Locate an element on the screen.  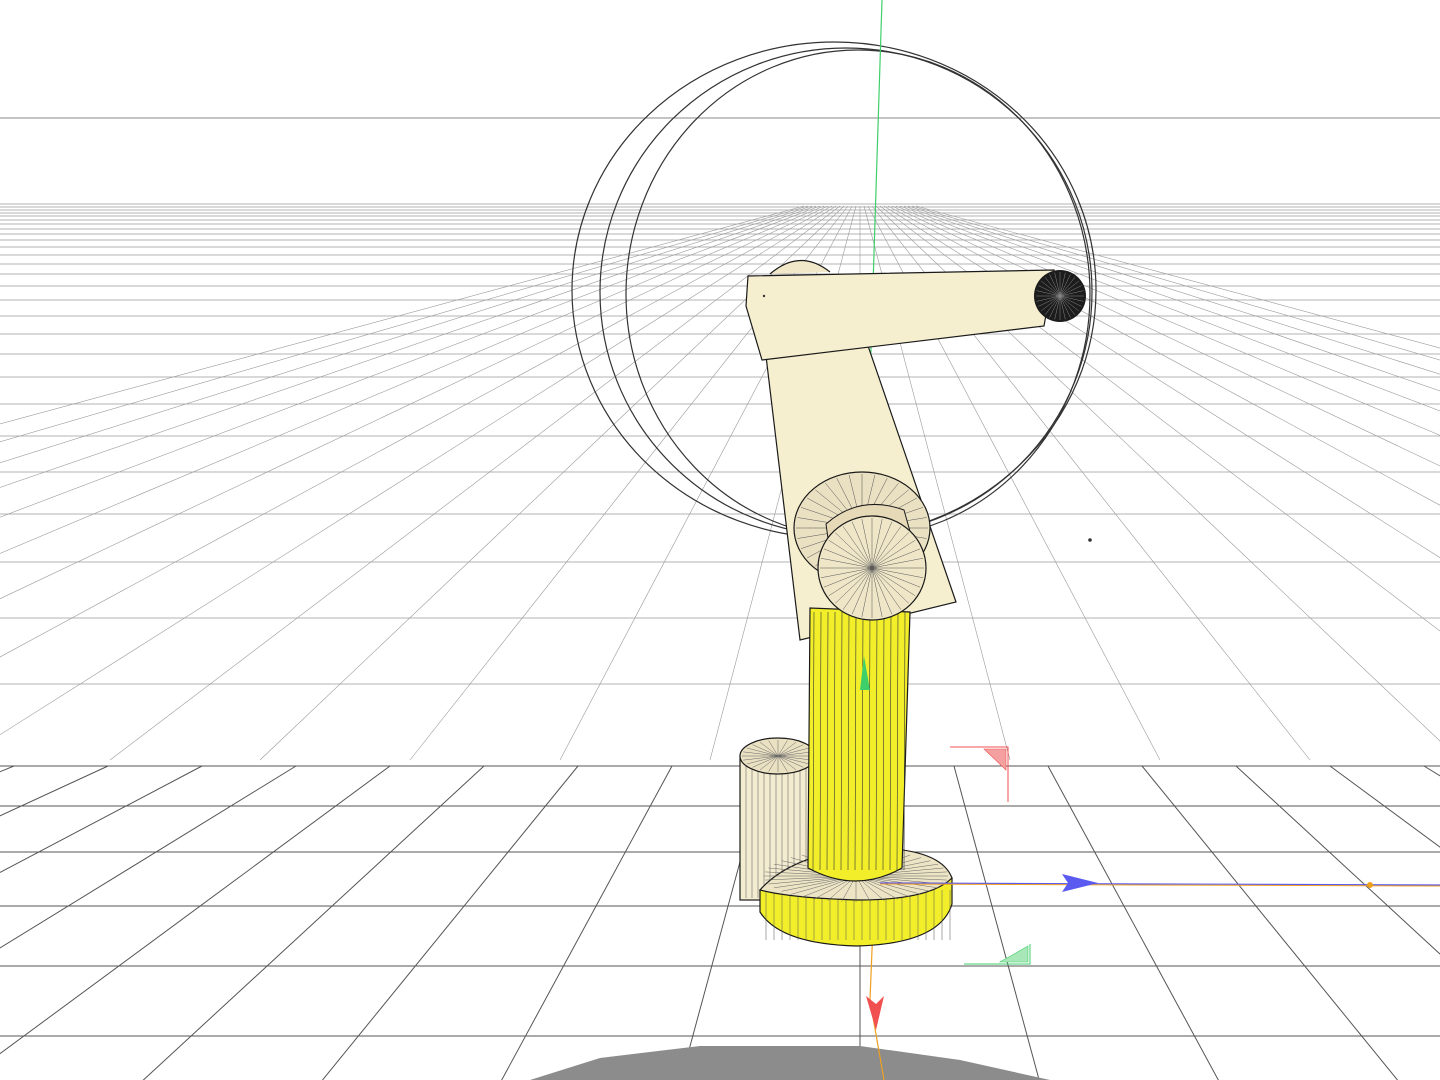
pivot-marker is located at coordinates (1090, 540).